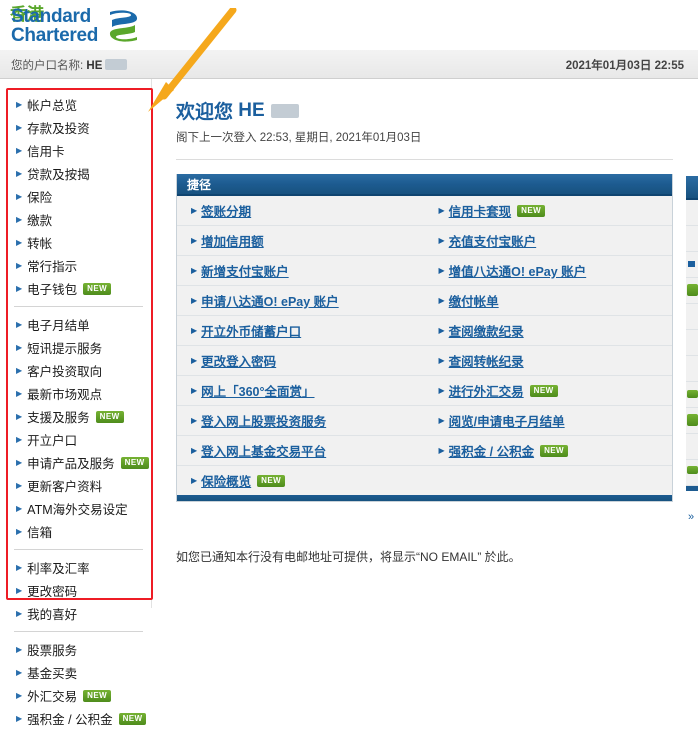 The image size is (698, 730). What do you see at coordinates (549, 360) in the screenshot?
I see `shortcut-link: ▶ 查阅转帐纪录` at bounding box center [549, 360].